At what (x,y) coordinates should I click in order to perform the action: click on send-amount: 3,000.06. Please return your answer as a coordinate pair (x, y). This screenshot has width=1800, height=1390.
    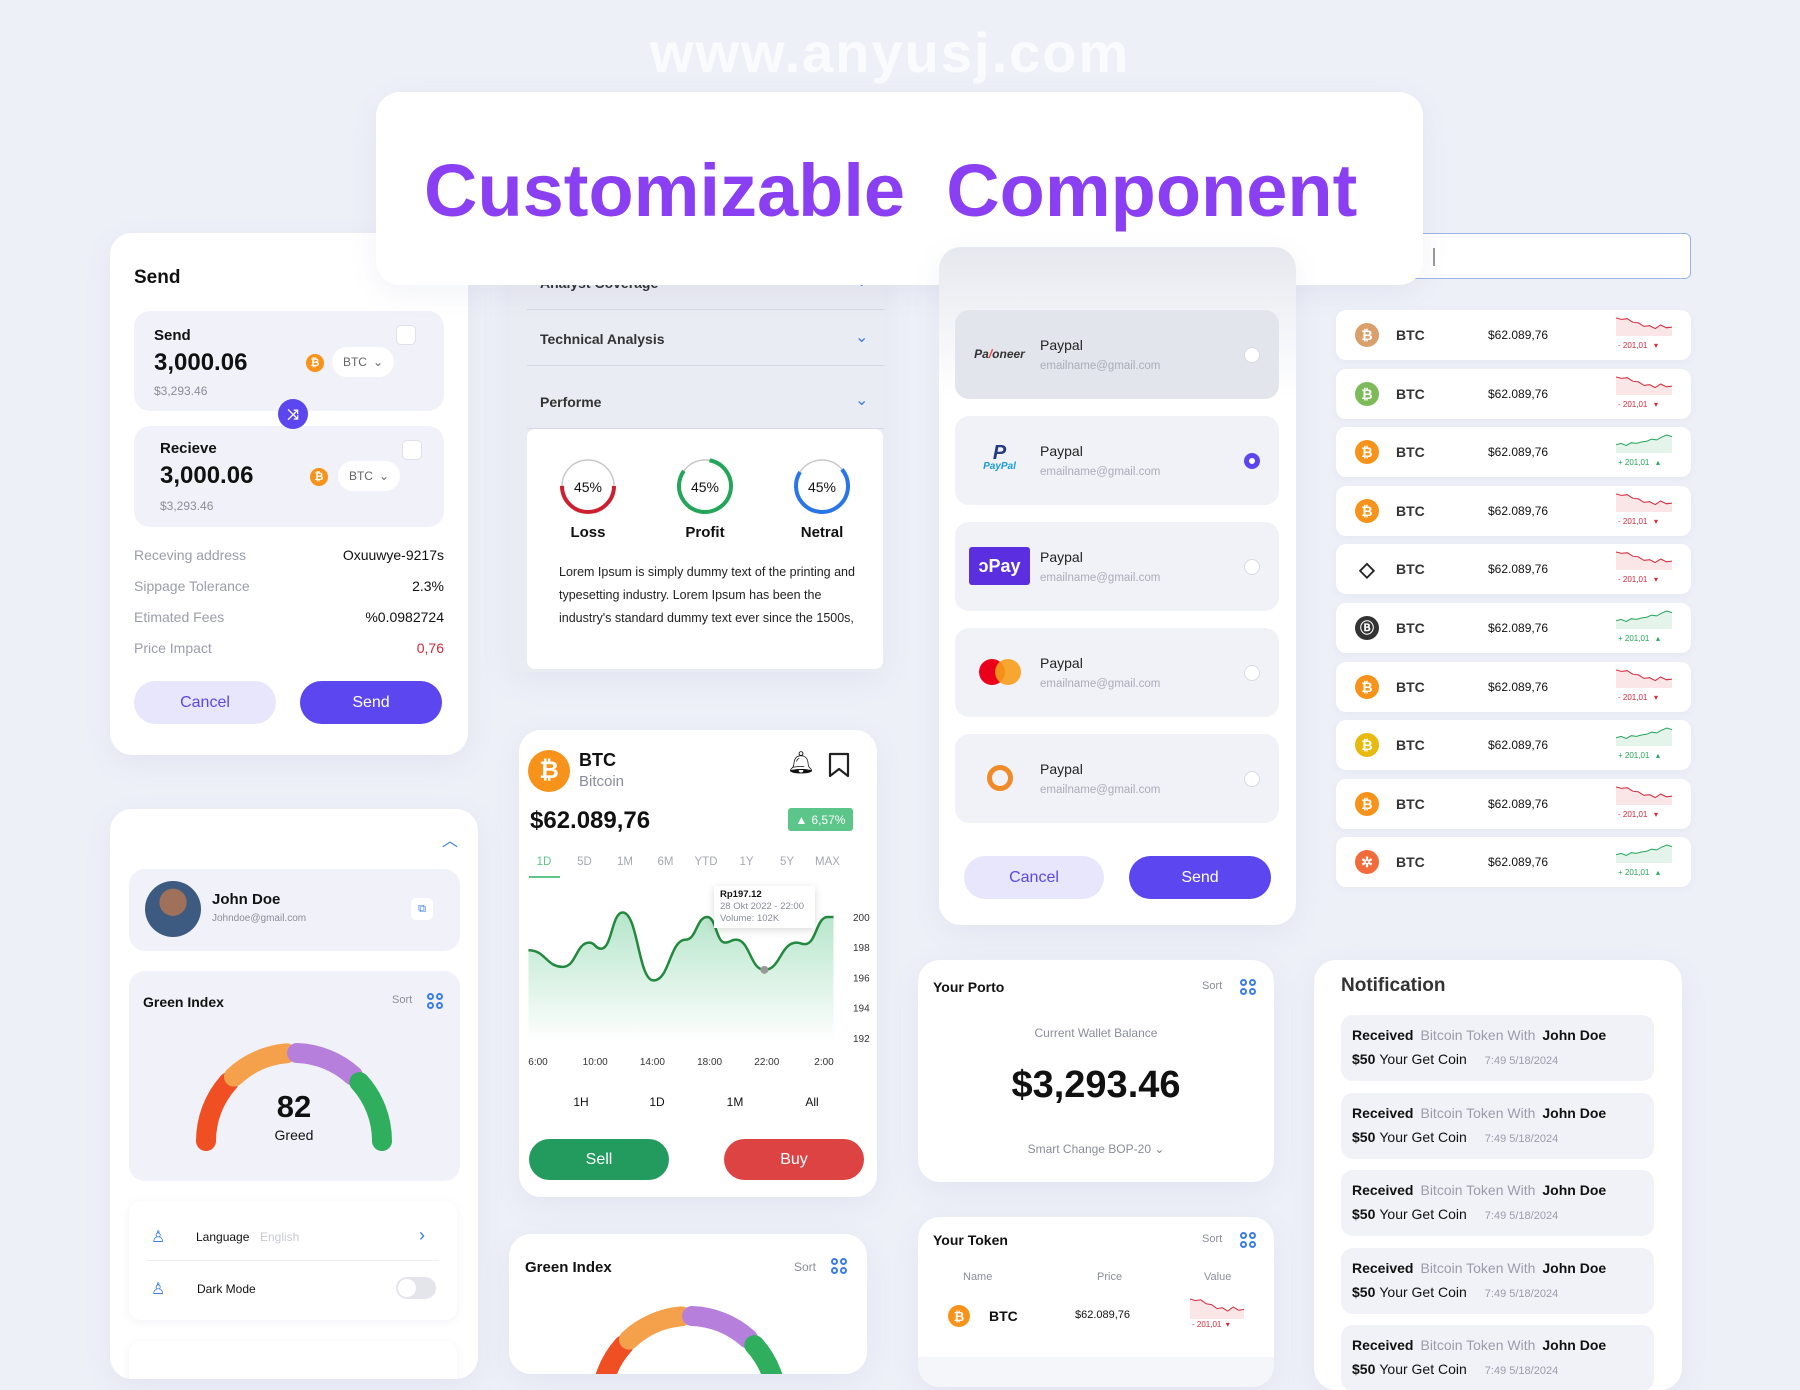
    Looking at the image, I should click on (200, 363).